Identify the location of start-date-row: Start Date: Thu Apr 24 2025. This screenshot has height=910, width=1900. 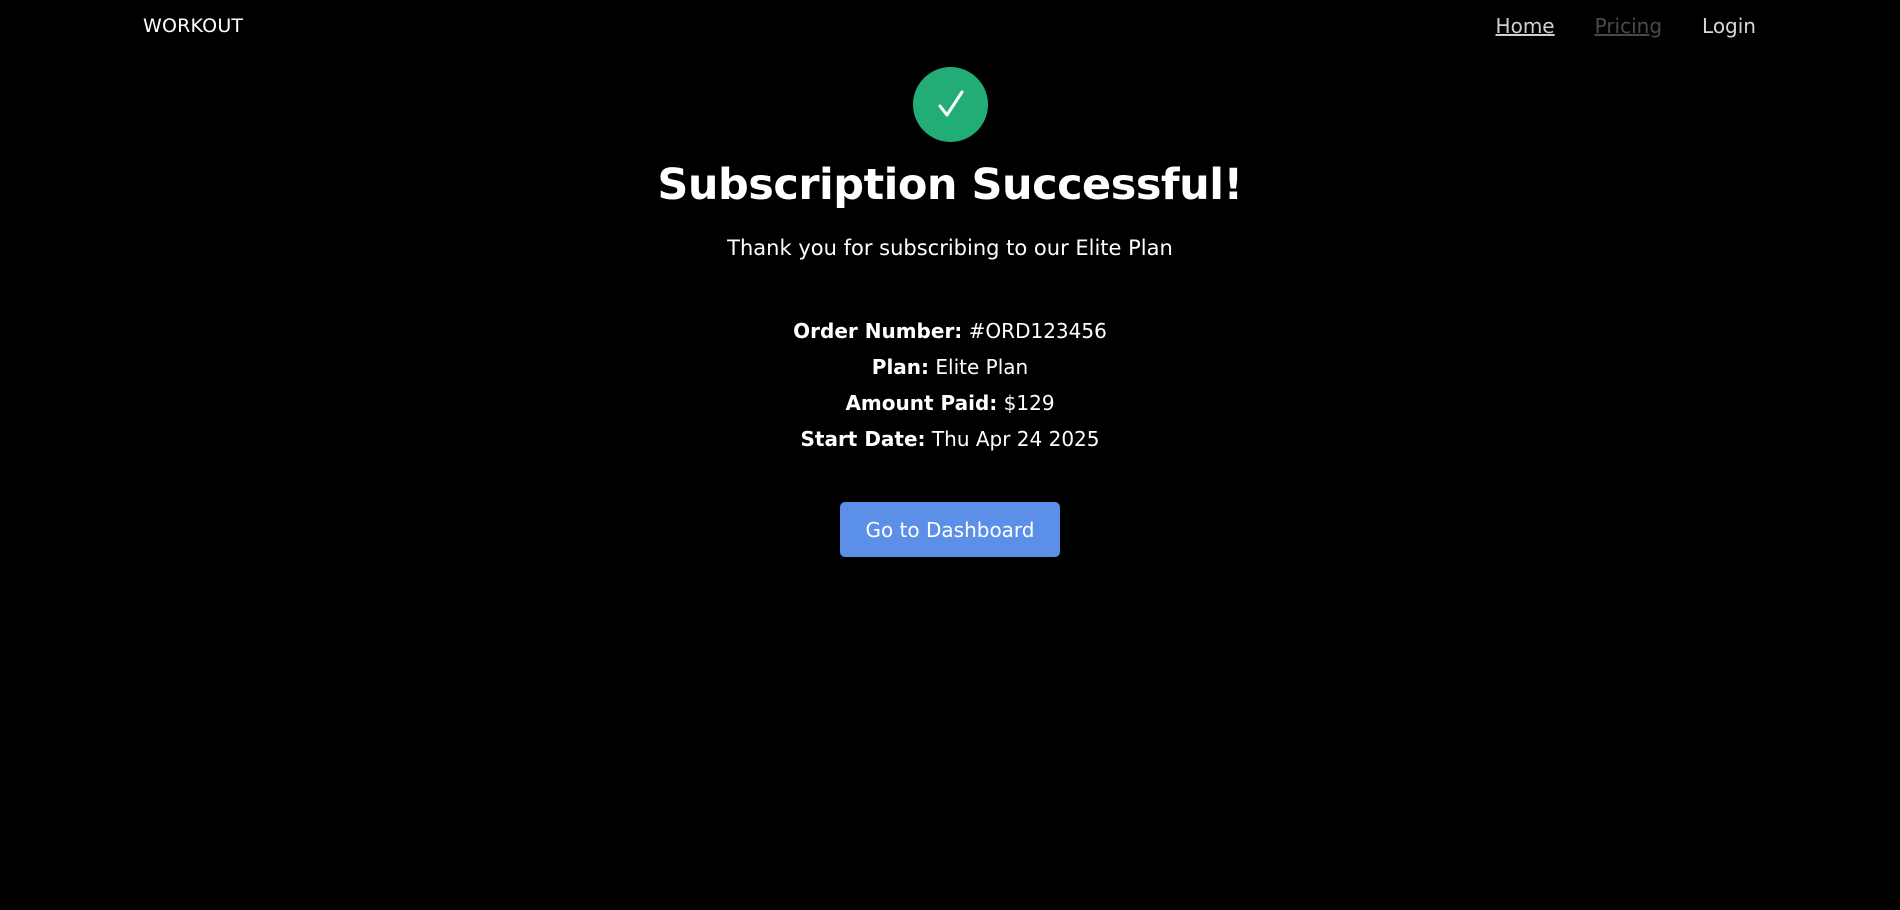
(950, 439).